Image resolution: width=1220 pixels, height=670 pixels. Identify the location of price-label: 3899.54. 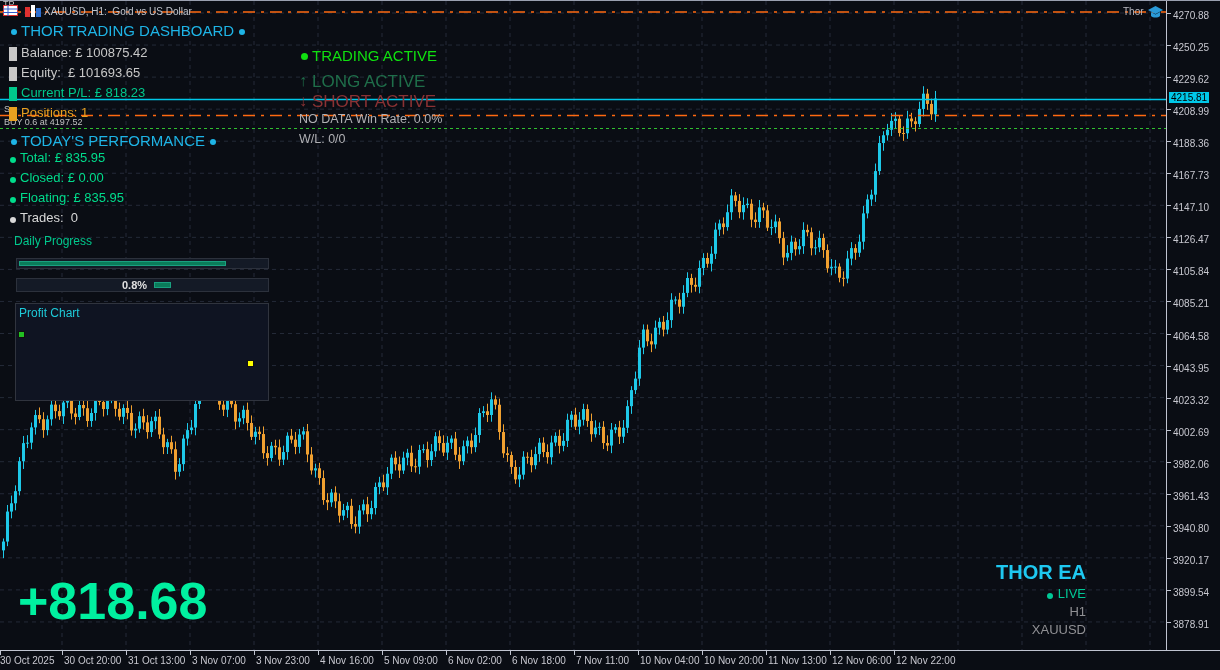
(1191, 592).